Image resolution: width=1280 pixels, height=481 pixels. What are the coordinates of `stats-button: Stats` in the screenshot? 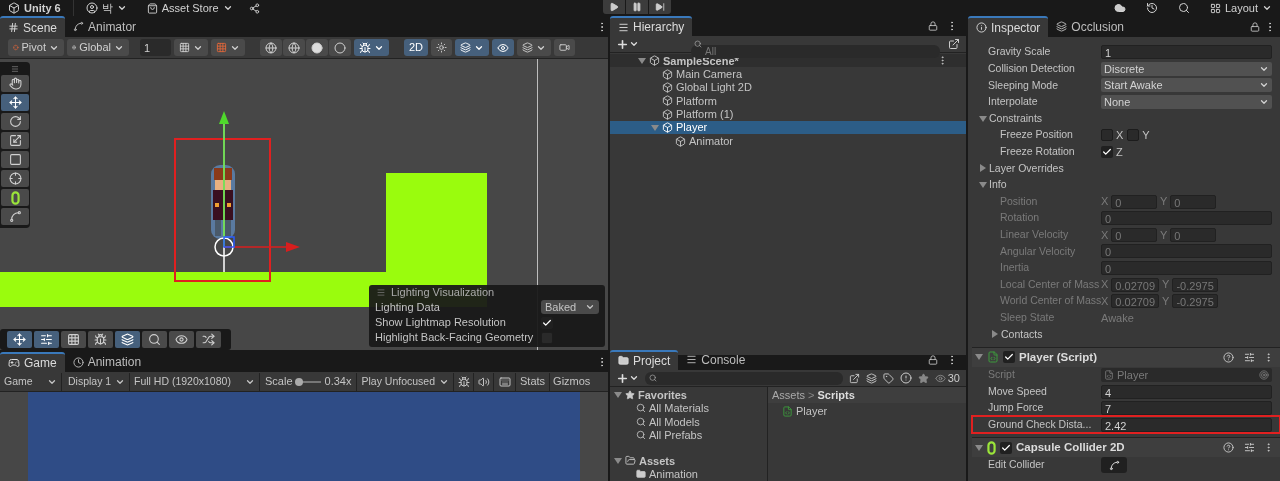 It's located at (533, 381).